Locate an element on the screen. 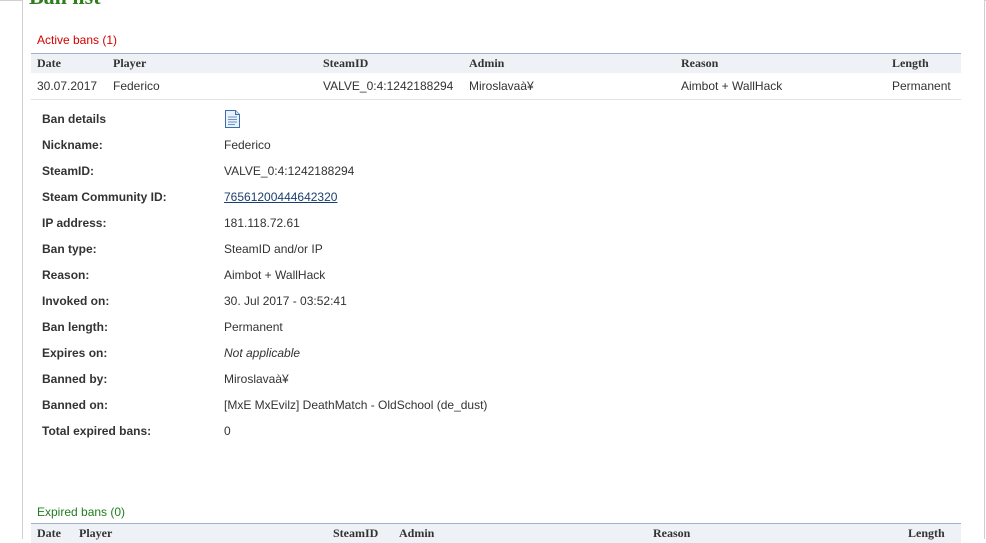 This screenshot has height=543, width=986. detail-label: Steam Community ID: is located at coordinates (133, 197).